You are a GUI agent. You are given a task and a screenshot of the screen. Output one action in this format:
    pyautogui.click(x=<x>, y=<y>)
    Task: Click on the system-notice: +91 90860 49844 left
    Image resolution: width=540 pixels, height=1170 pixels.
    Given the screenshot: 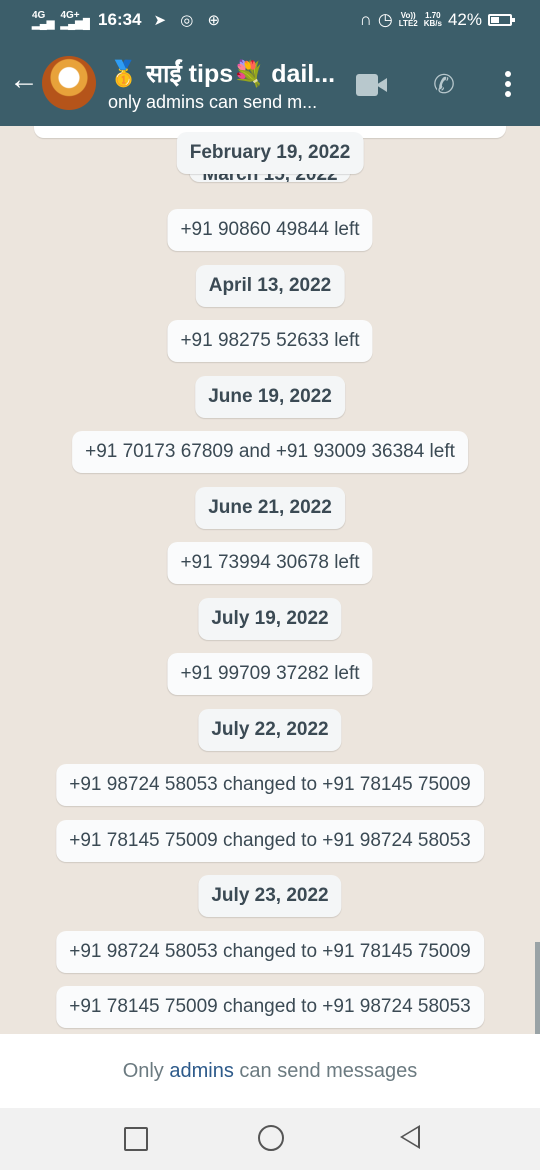 What is the action you would take?
    pyautogui.click(x=270, y=230)
    